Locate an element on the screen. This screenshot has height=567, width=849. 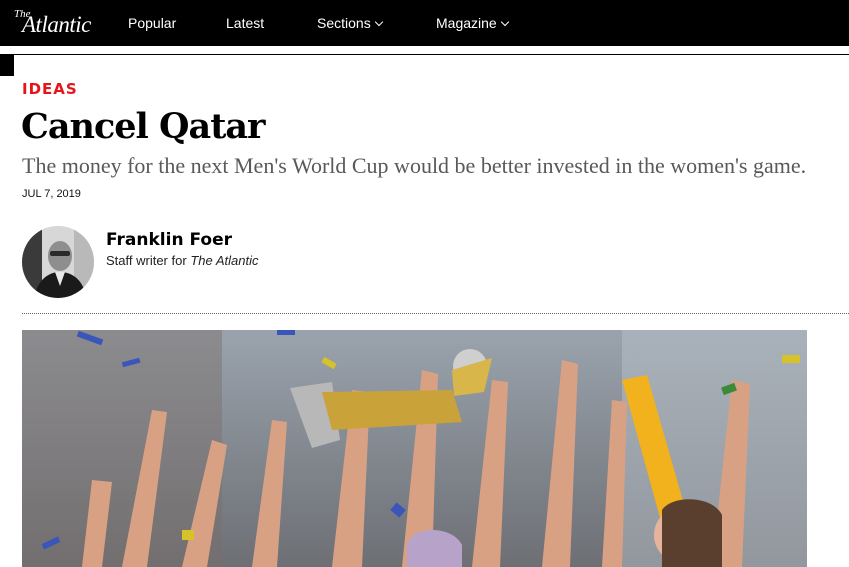
divider is located at coordinates (435, 313).